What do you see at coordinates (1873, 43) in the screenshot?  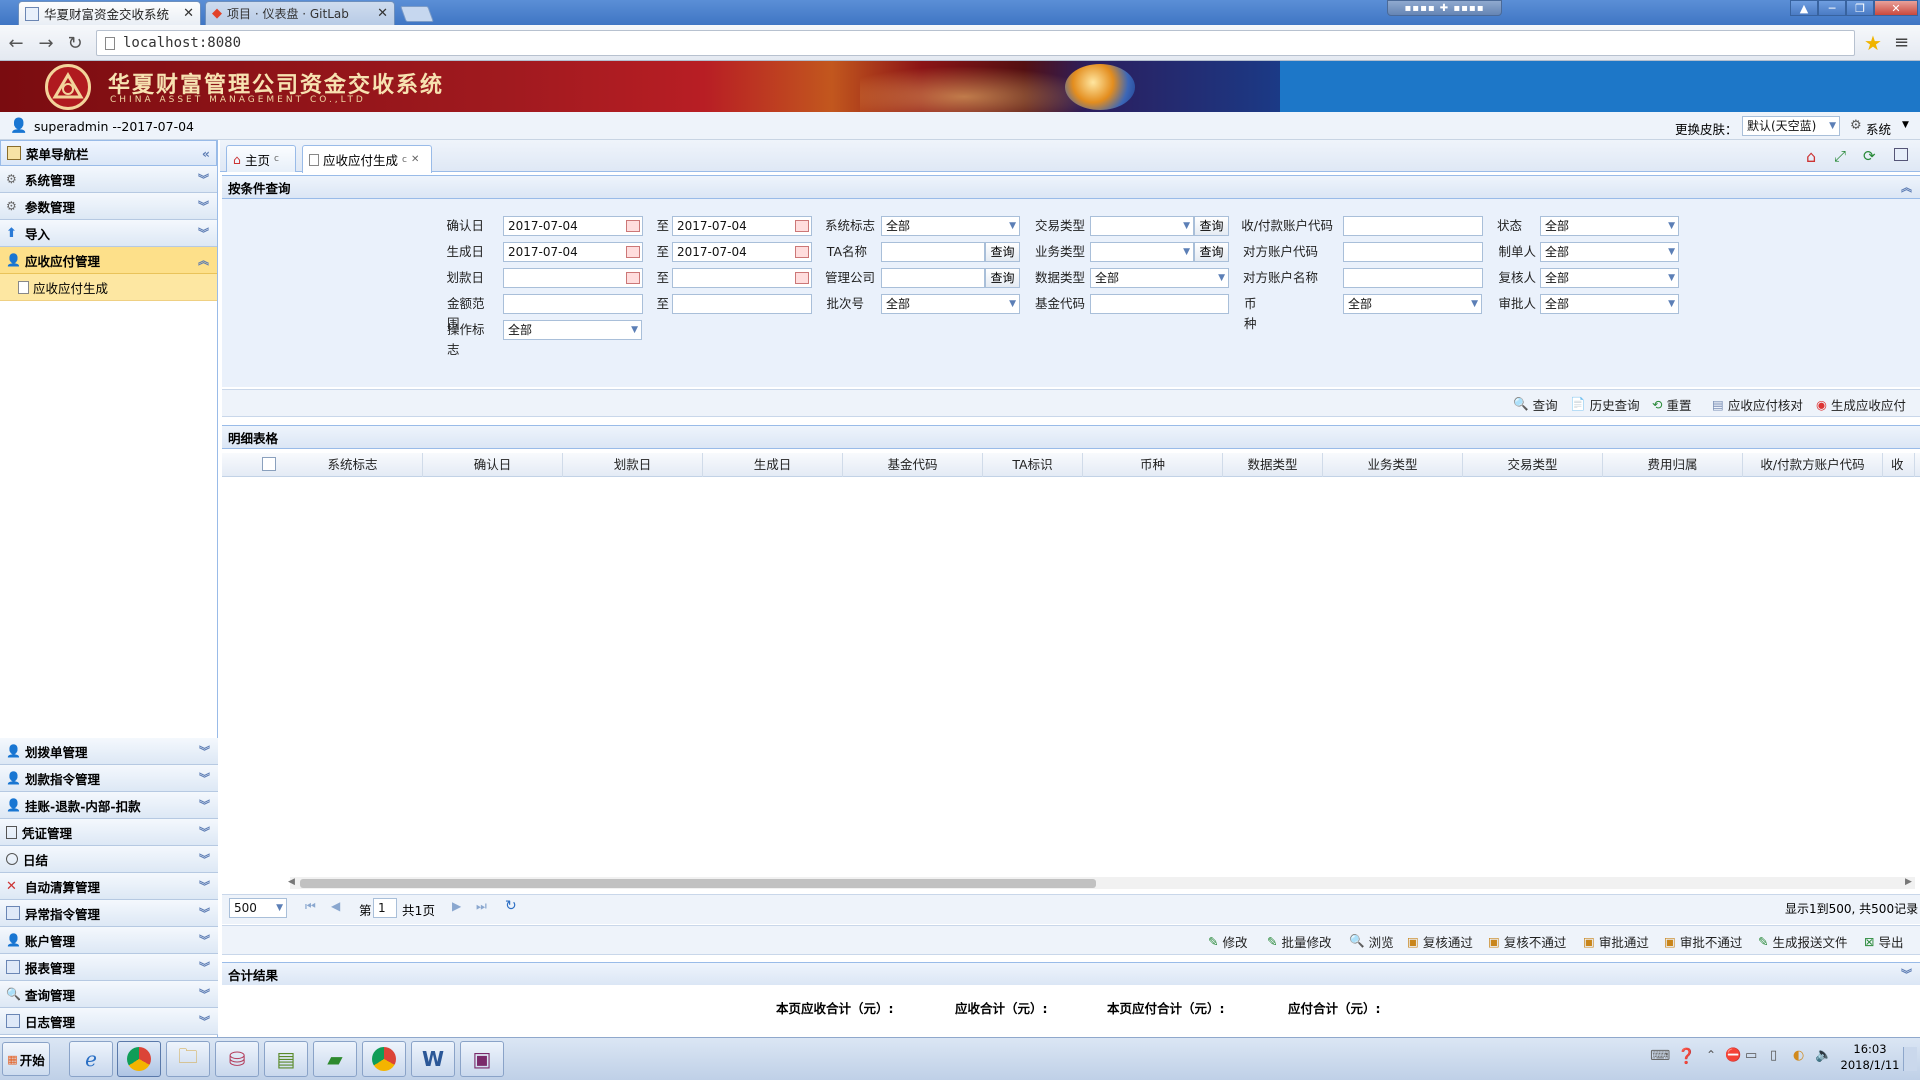 I see `bookmark-star-icon: ★` at bounding box center [1873, 43].